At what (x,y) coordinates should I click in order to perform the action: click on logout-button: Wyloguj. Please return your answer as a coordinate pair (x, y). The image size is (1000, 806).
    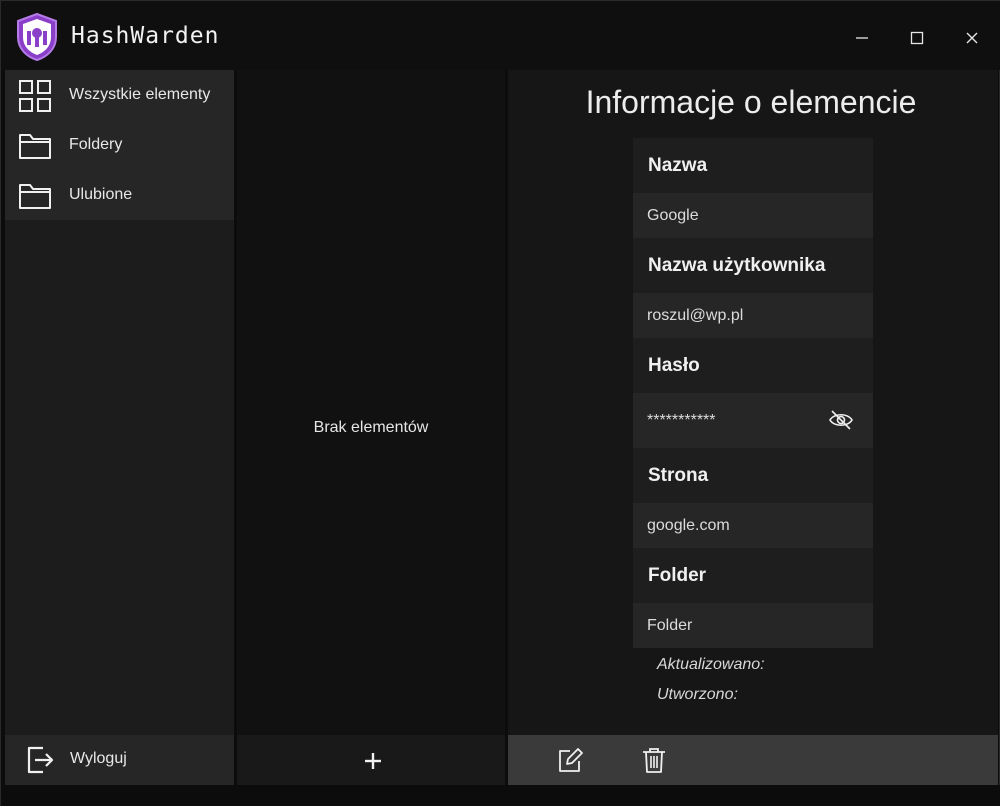
    Looking at the image, I should click on (119, 760).